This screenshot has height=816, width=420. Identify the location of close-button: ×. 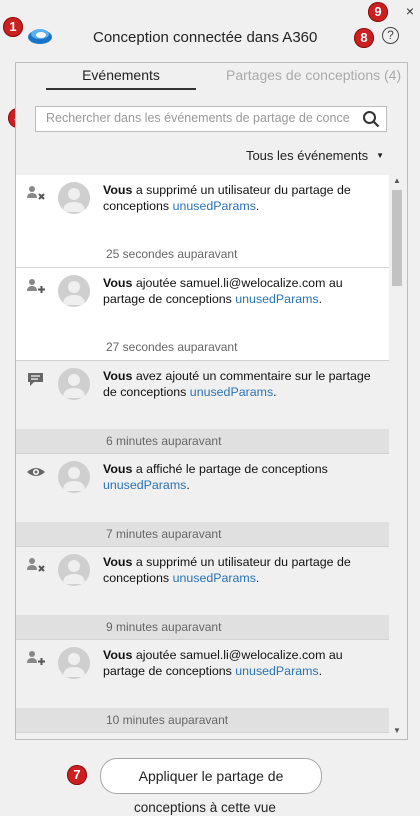
(410, 11).